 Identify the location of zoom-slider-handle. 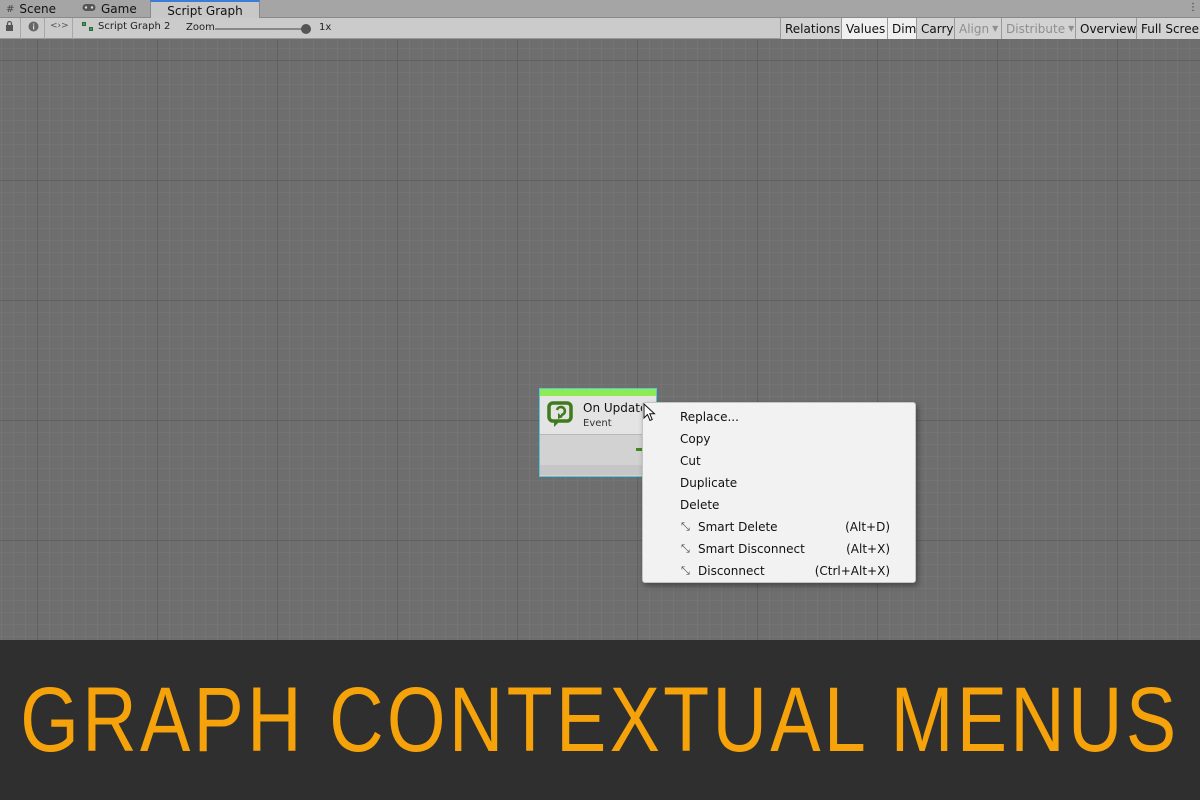
(306, 29).